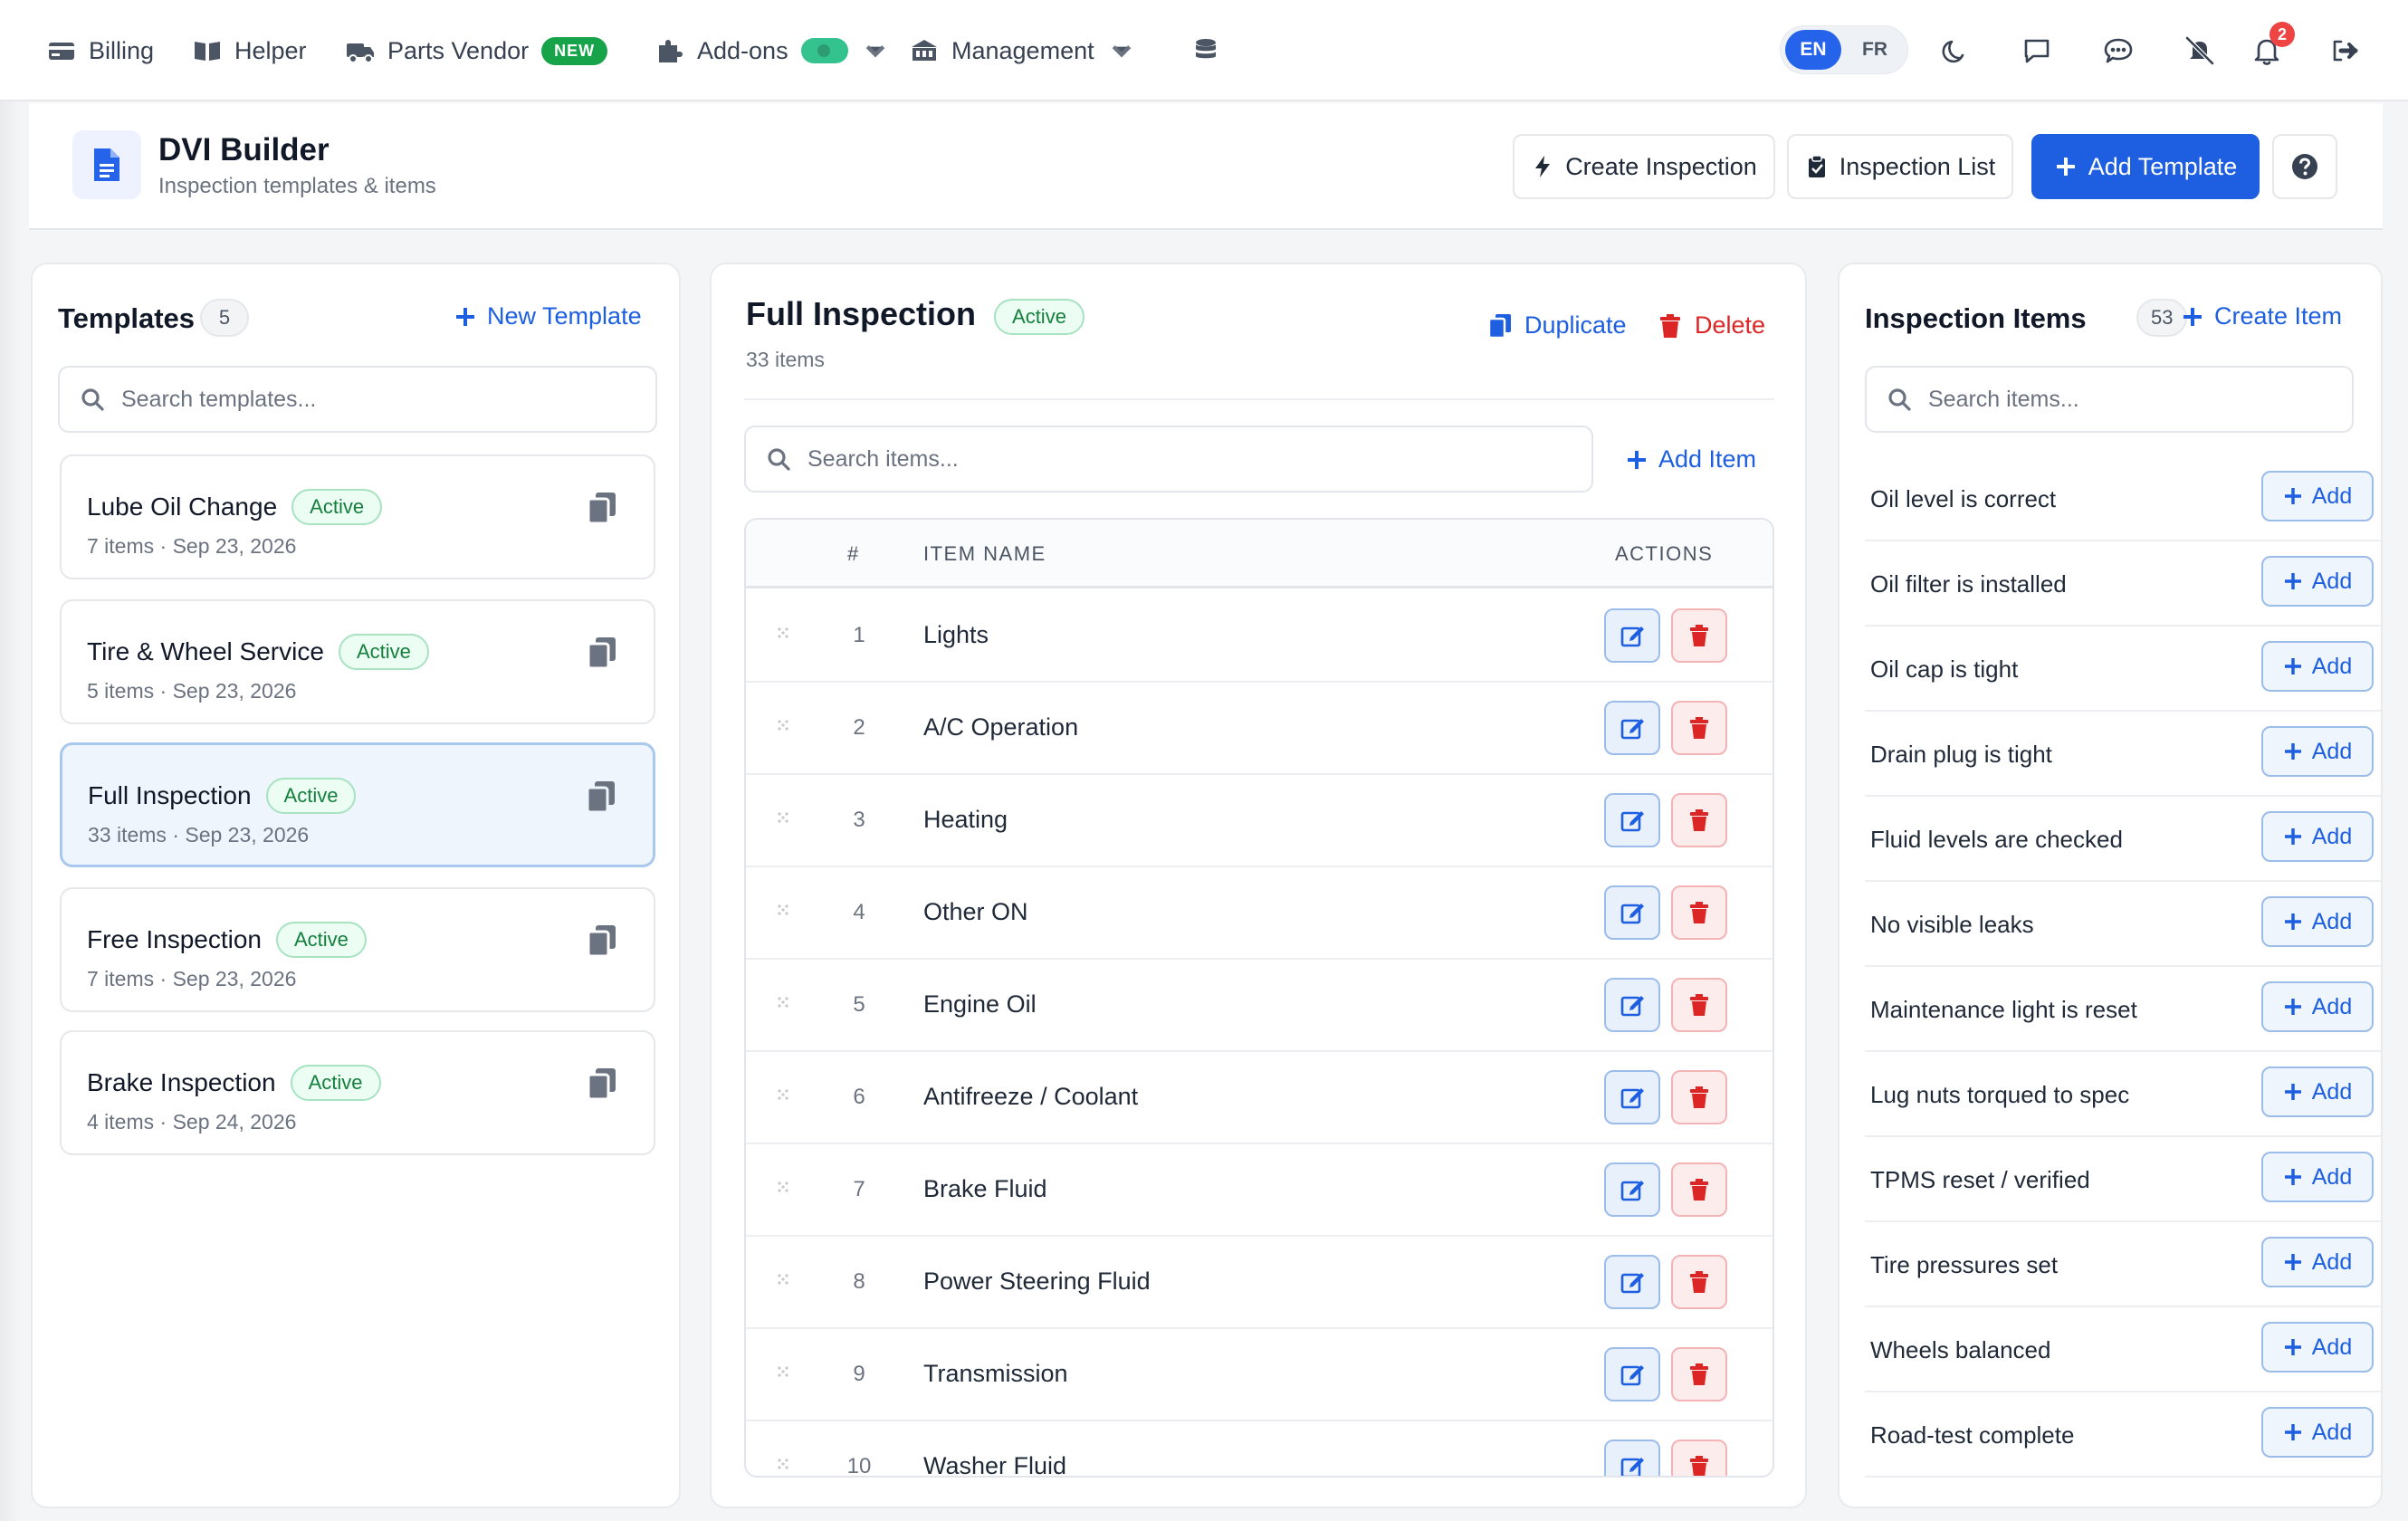 This screenshot has width=2408, height=1521. Describe the element at coordinates (1259, 729) in the screenshot. I see `table-row: 2 A/C Operation` at that location.